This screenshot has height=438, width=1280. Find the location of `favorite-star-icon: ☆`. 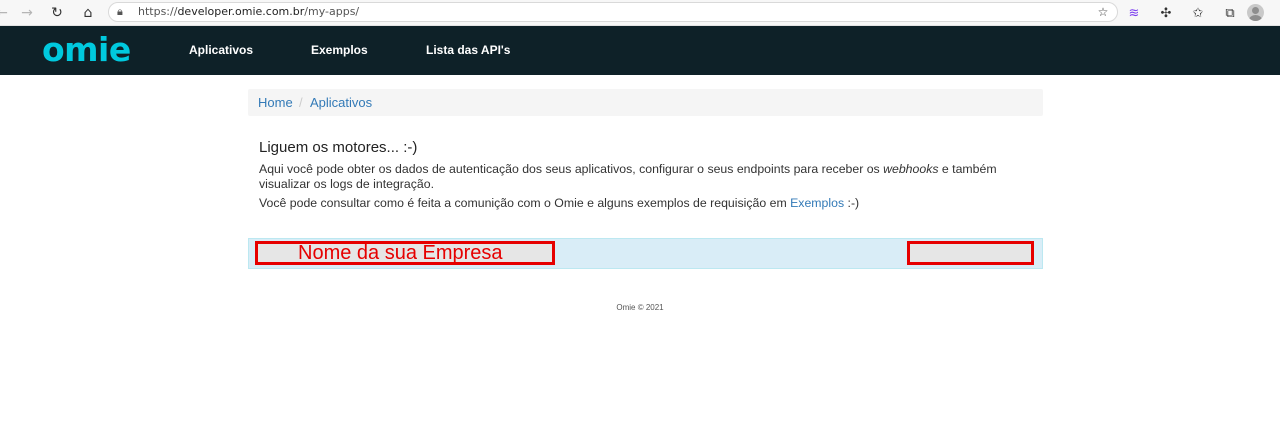

favorite-star-icon: ☆ is located at coordinates (1103, 12).